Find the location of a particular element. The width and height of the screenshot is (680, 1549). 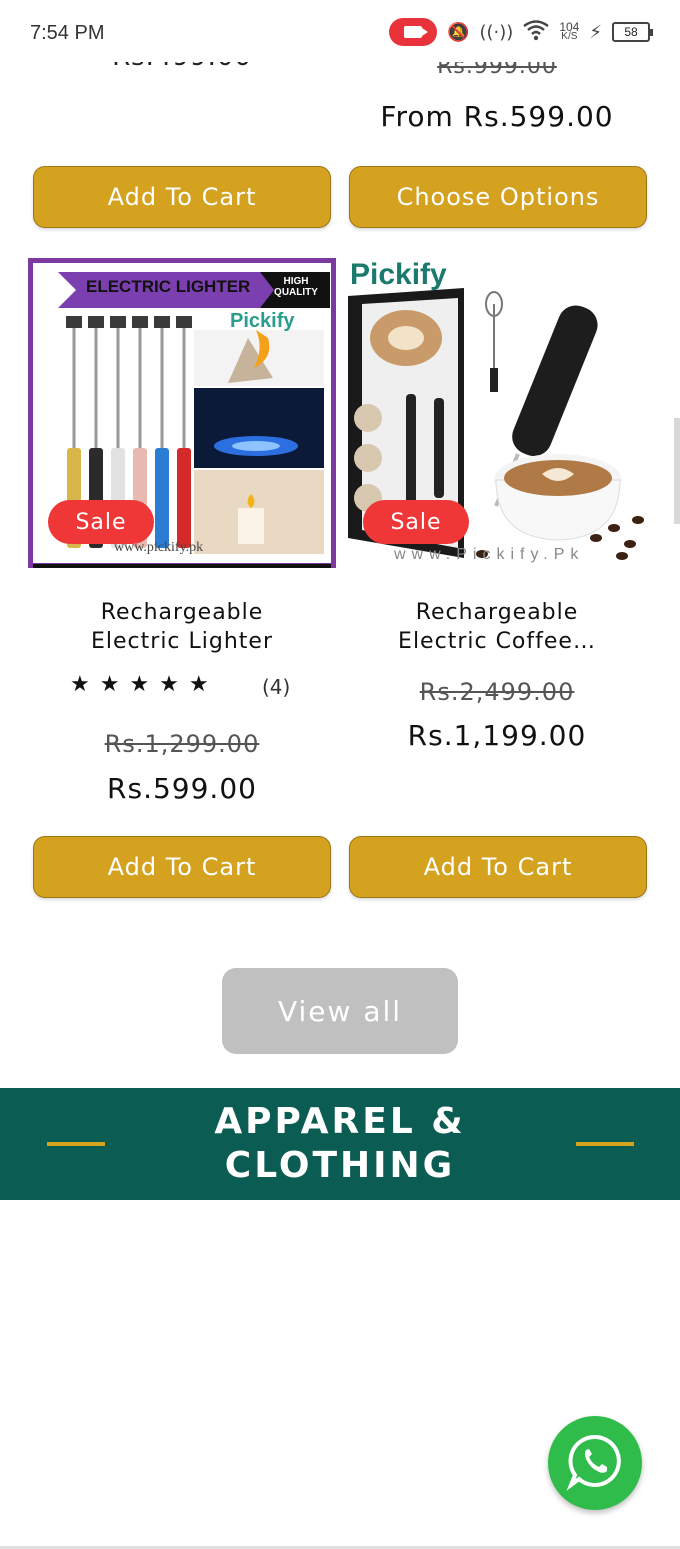

rating-count: (4) is located at coordinates (276, 687).